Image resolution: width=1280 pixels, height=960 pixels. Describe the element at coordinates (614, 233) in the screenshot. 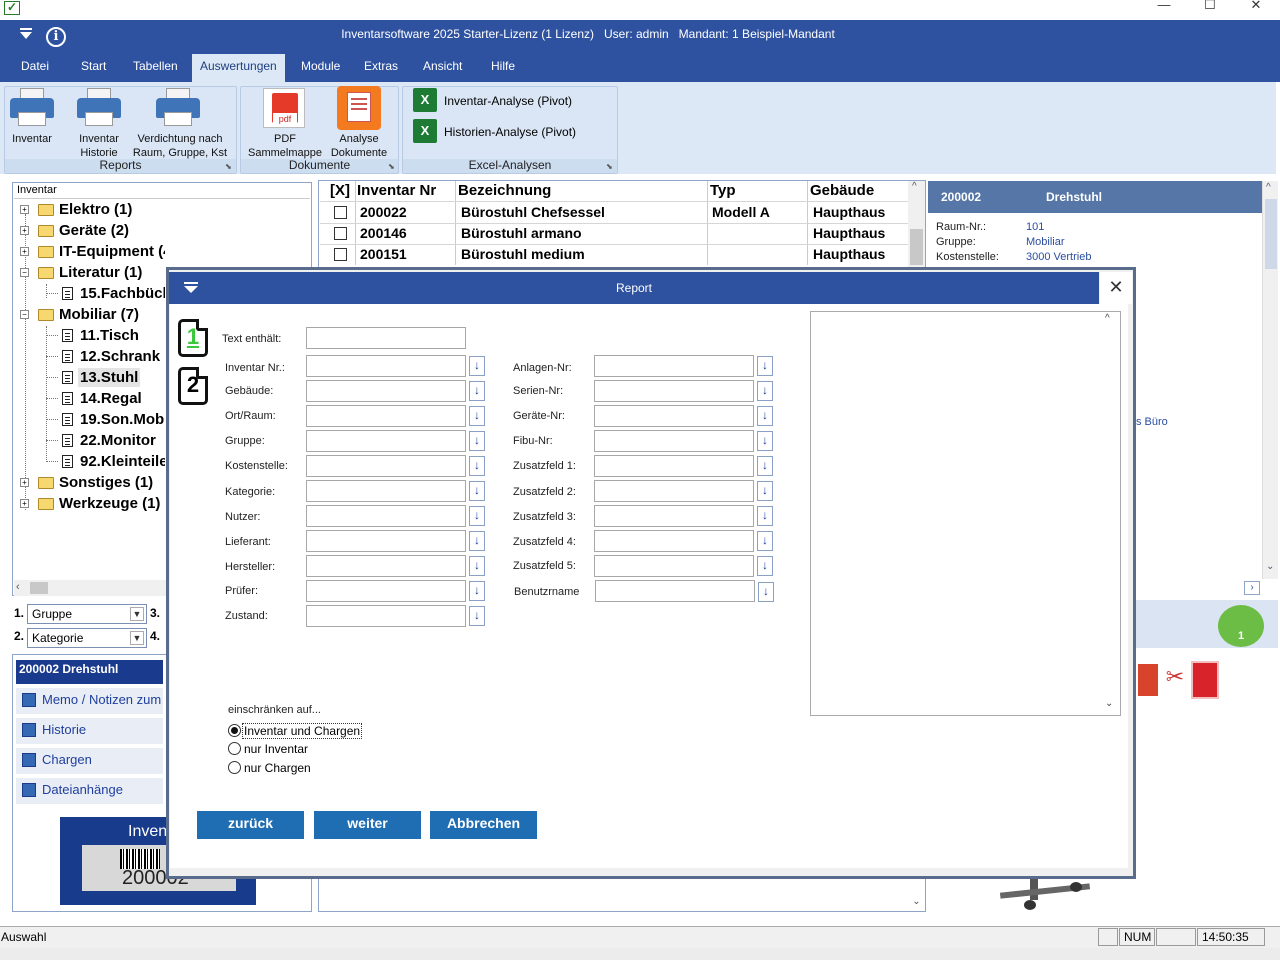

I see `table-row: 200146 Bürostuhl armano Haupthaus` at that location.